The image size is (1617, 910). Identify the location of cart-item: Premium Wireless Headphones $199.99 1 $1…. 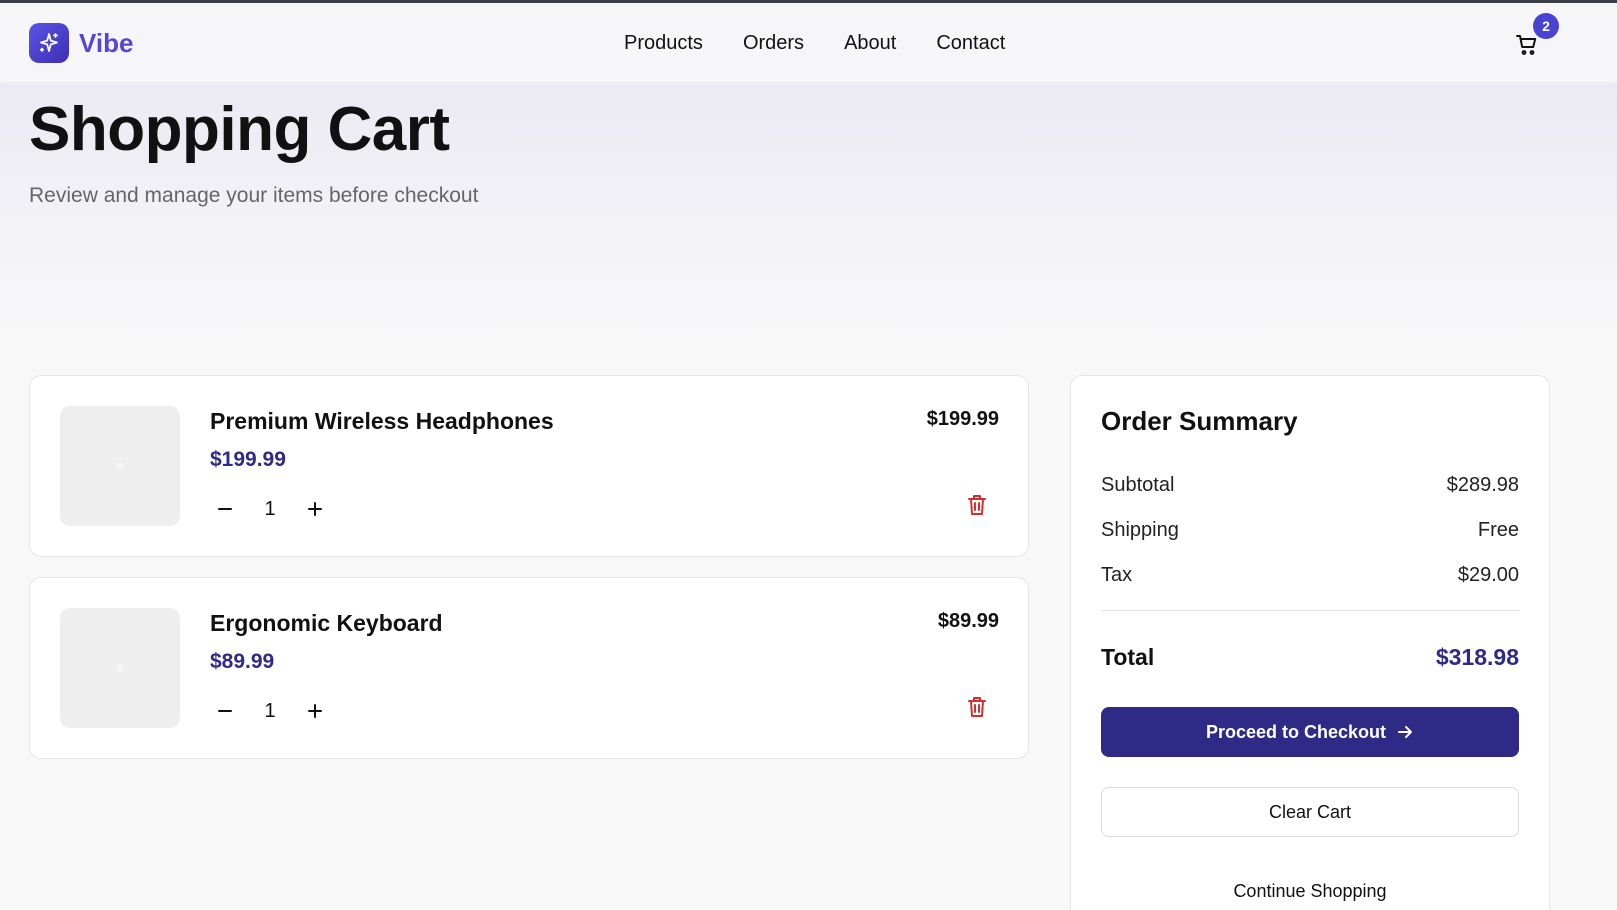
(529, 466).